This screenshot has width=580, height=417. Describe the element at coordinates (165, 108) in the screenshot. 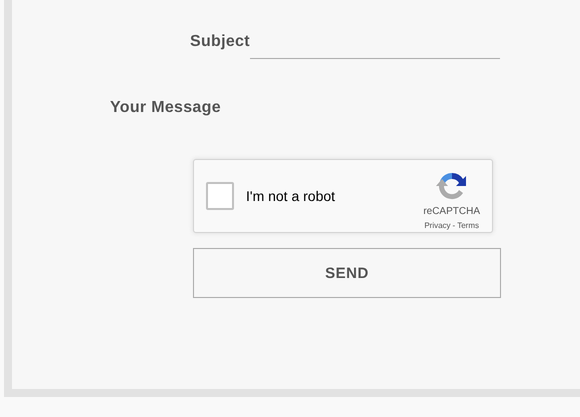

I see `message-label: Your Message` at that location.